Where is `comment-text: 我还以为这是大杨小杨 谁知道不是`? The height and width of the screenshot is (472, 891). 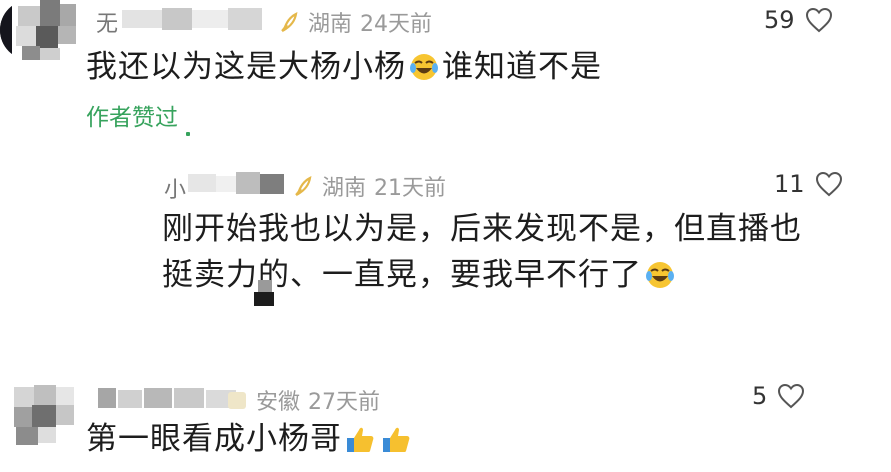 comment-text: 我还以为这是大杨小杨 谁知道不是 is located at coordinates (344, 67).